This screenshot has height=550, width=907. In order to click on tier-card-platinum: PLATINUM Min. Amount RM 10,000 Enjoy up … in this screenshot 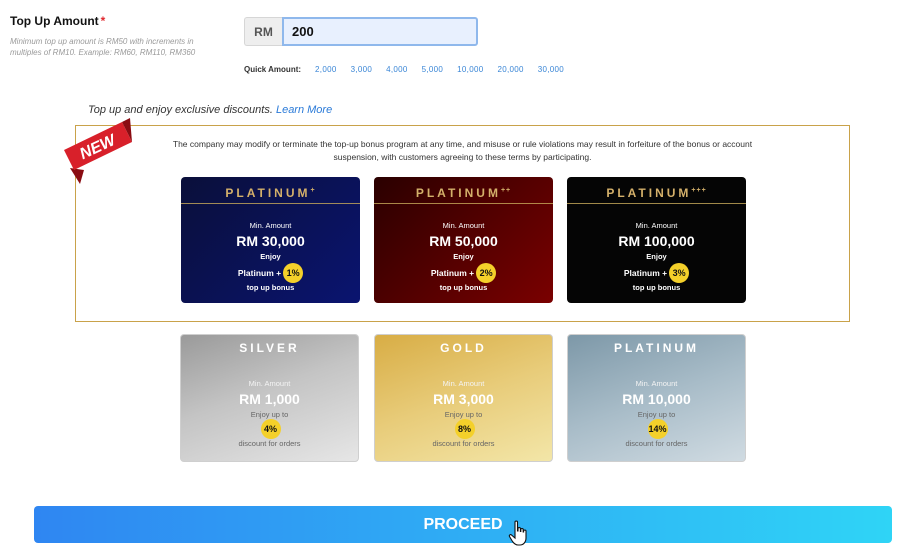, I will do `click(656, 398)`.